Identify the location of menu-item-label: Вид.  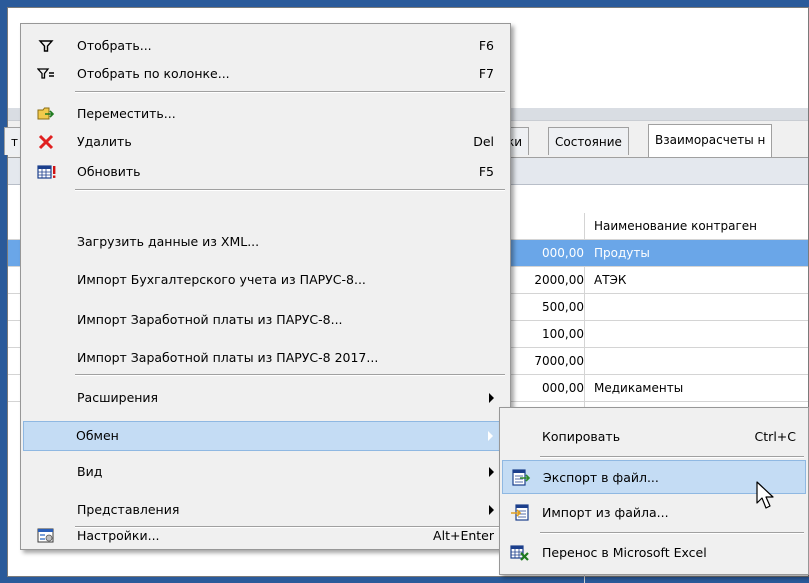
(90, 471).